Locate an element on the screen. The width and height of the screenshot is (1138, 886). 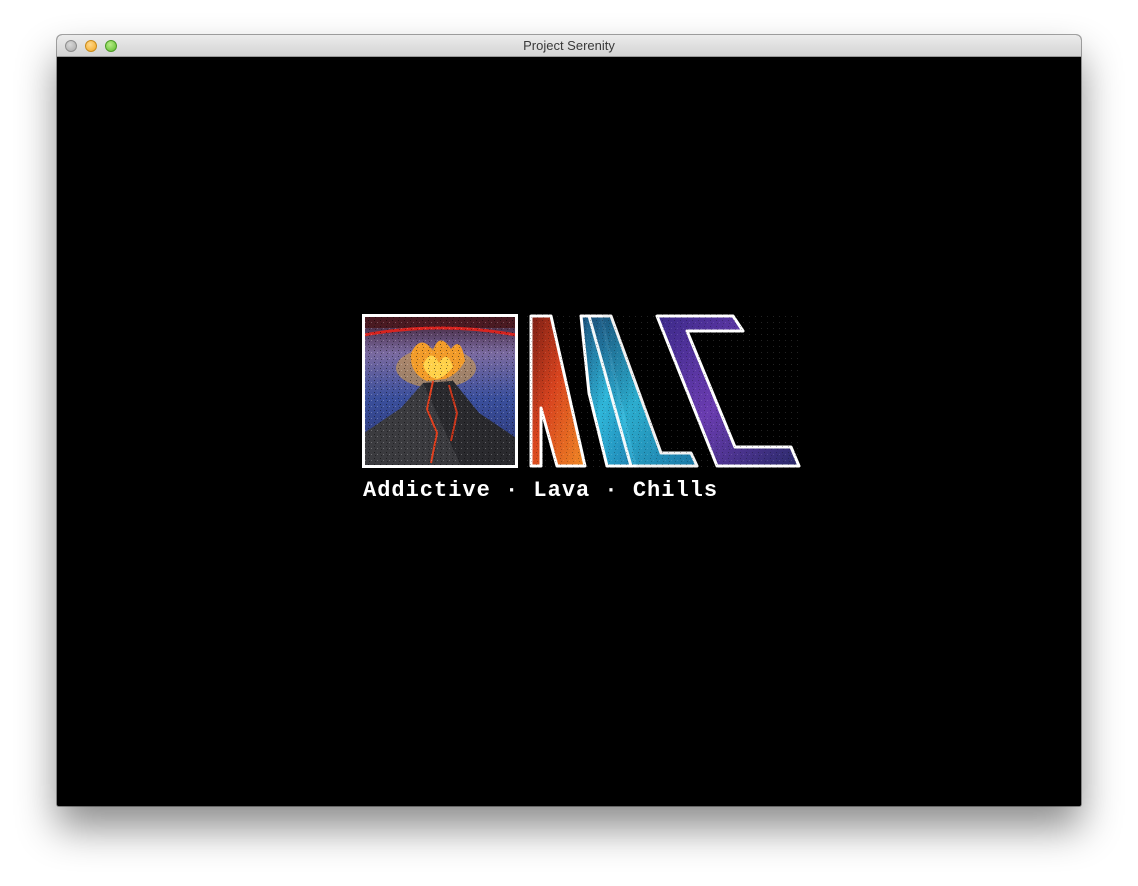
alc-logo is located at coordinates (581, 392).